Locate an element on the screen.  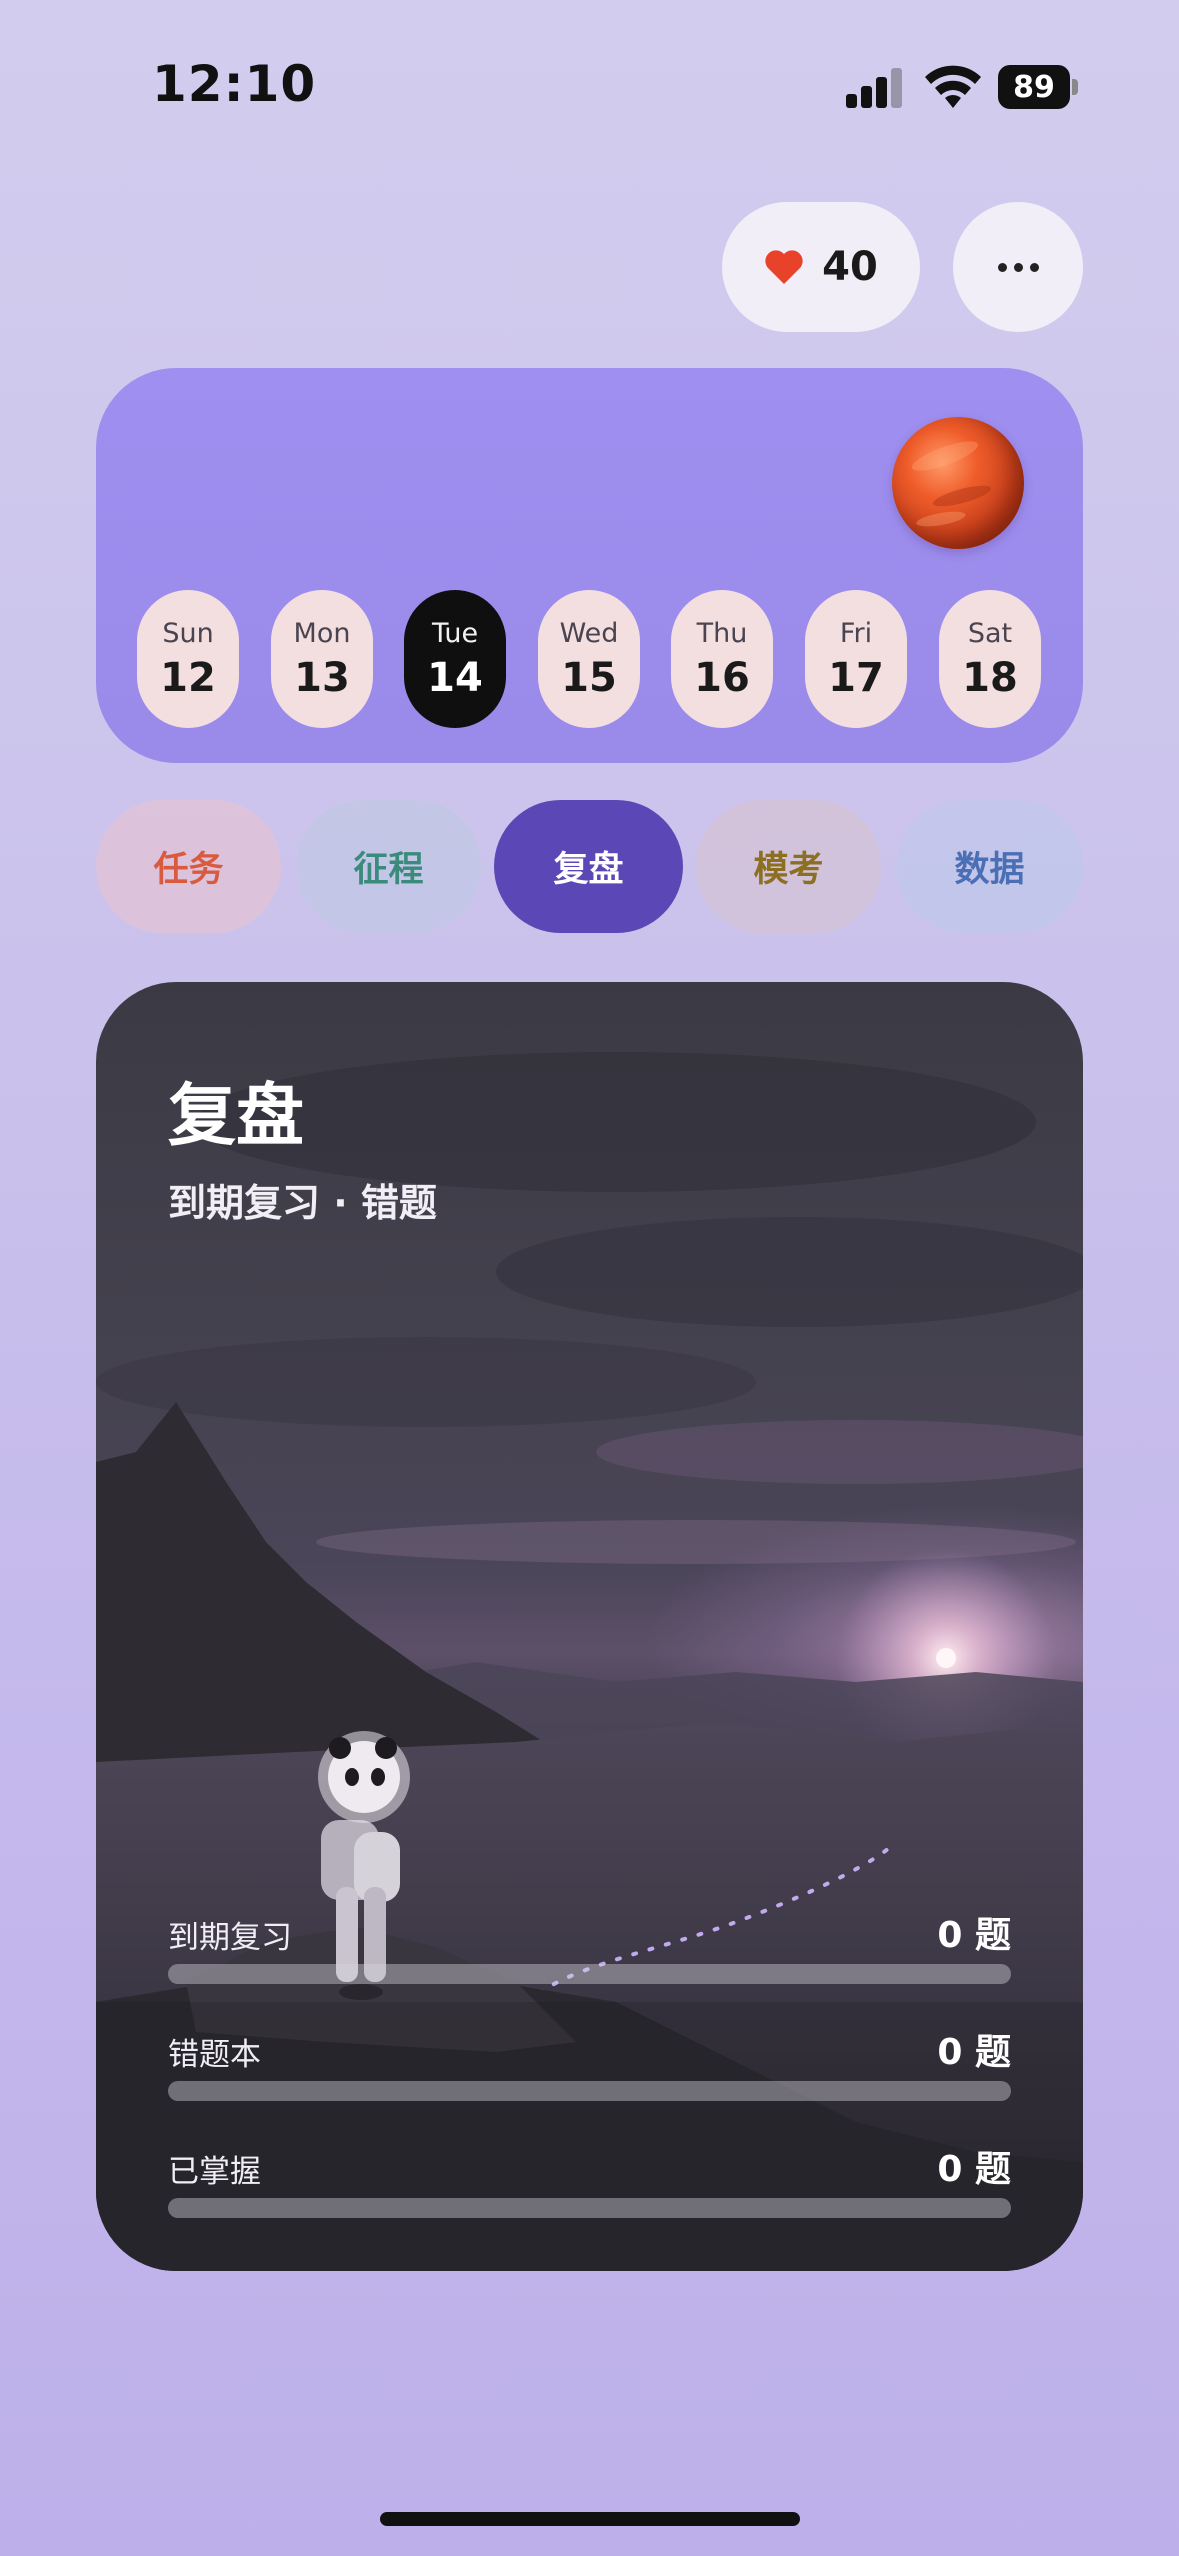
battery-level: 89 is located at coordinates (1034, 87).